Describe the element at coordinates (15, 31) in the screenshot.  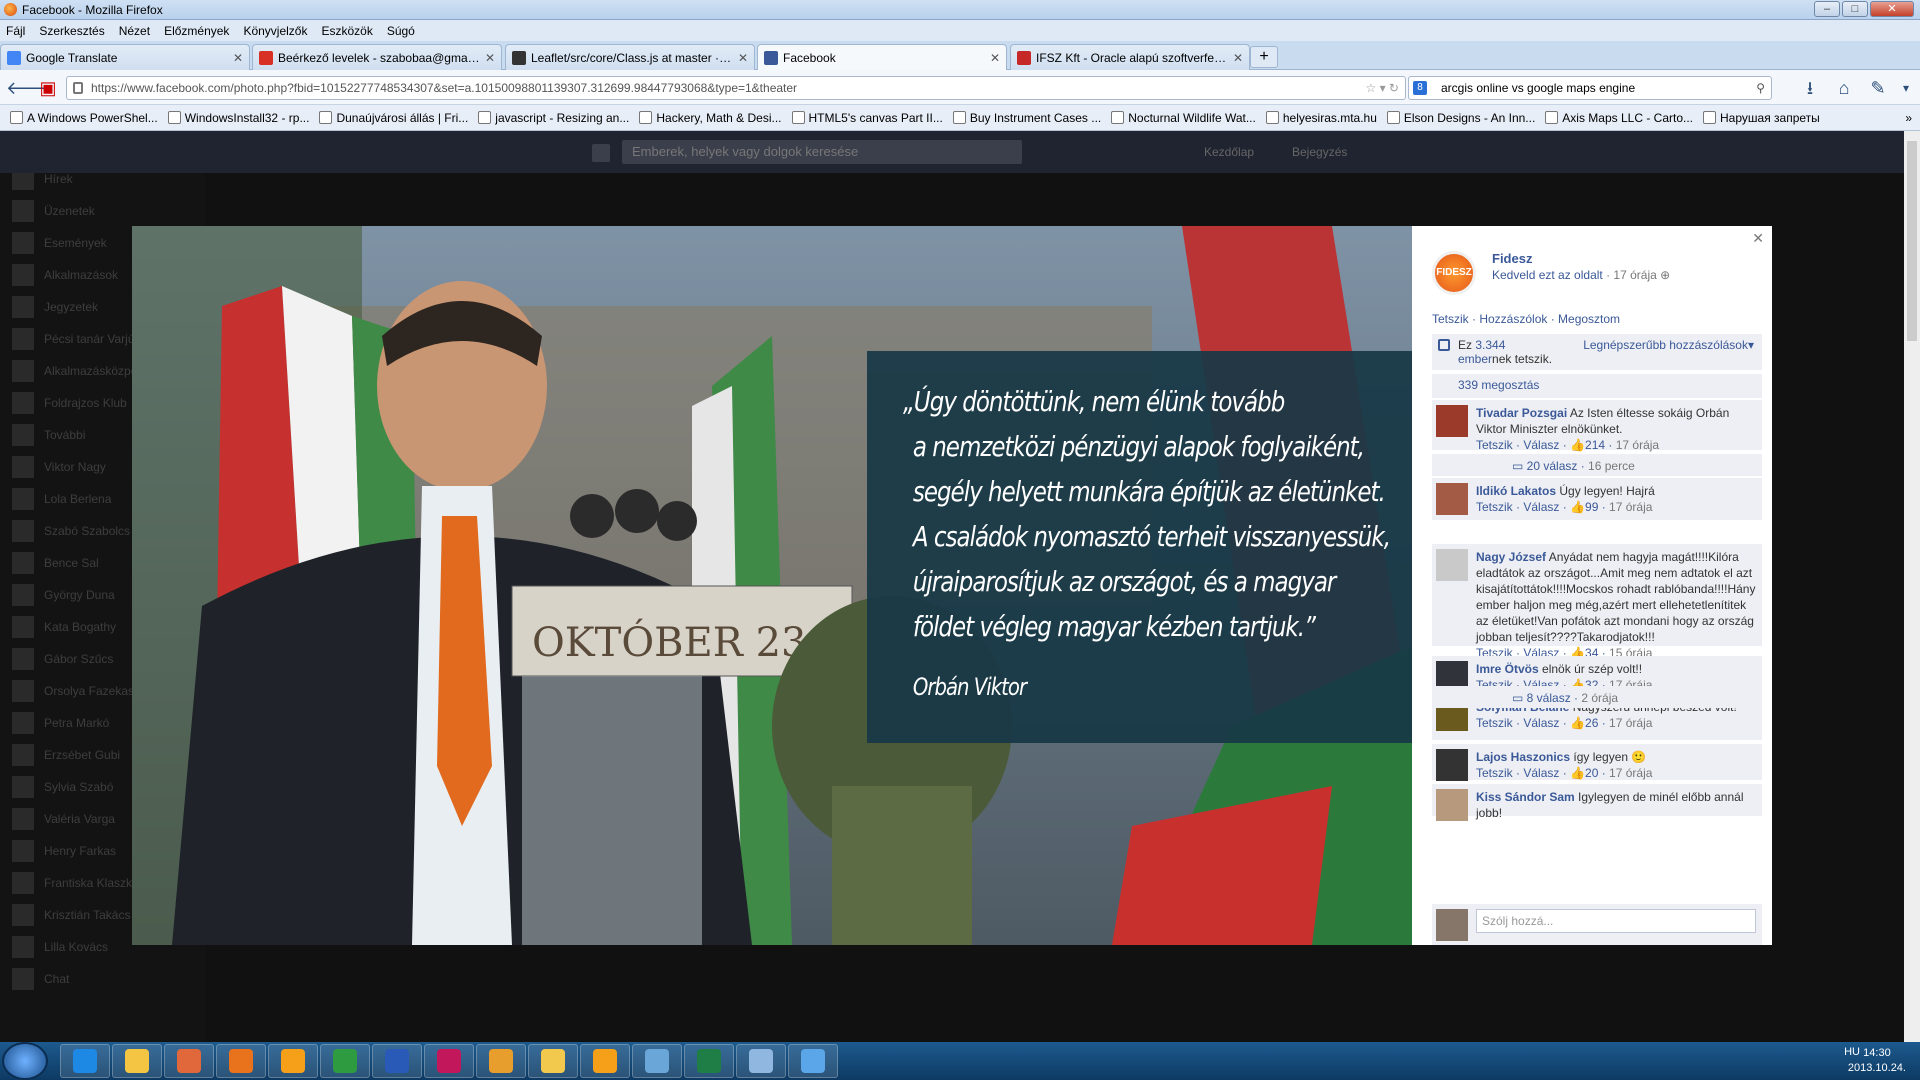
I see `menu-item-0: Fájl` at that location.